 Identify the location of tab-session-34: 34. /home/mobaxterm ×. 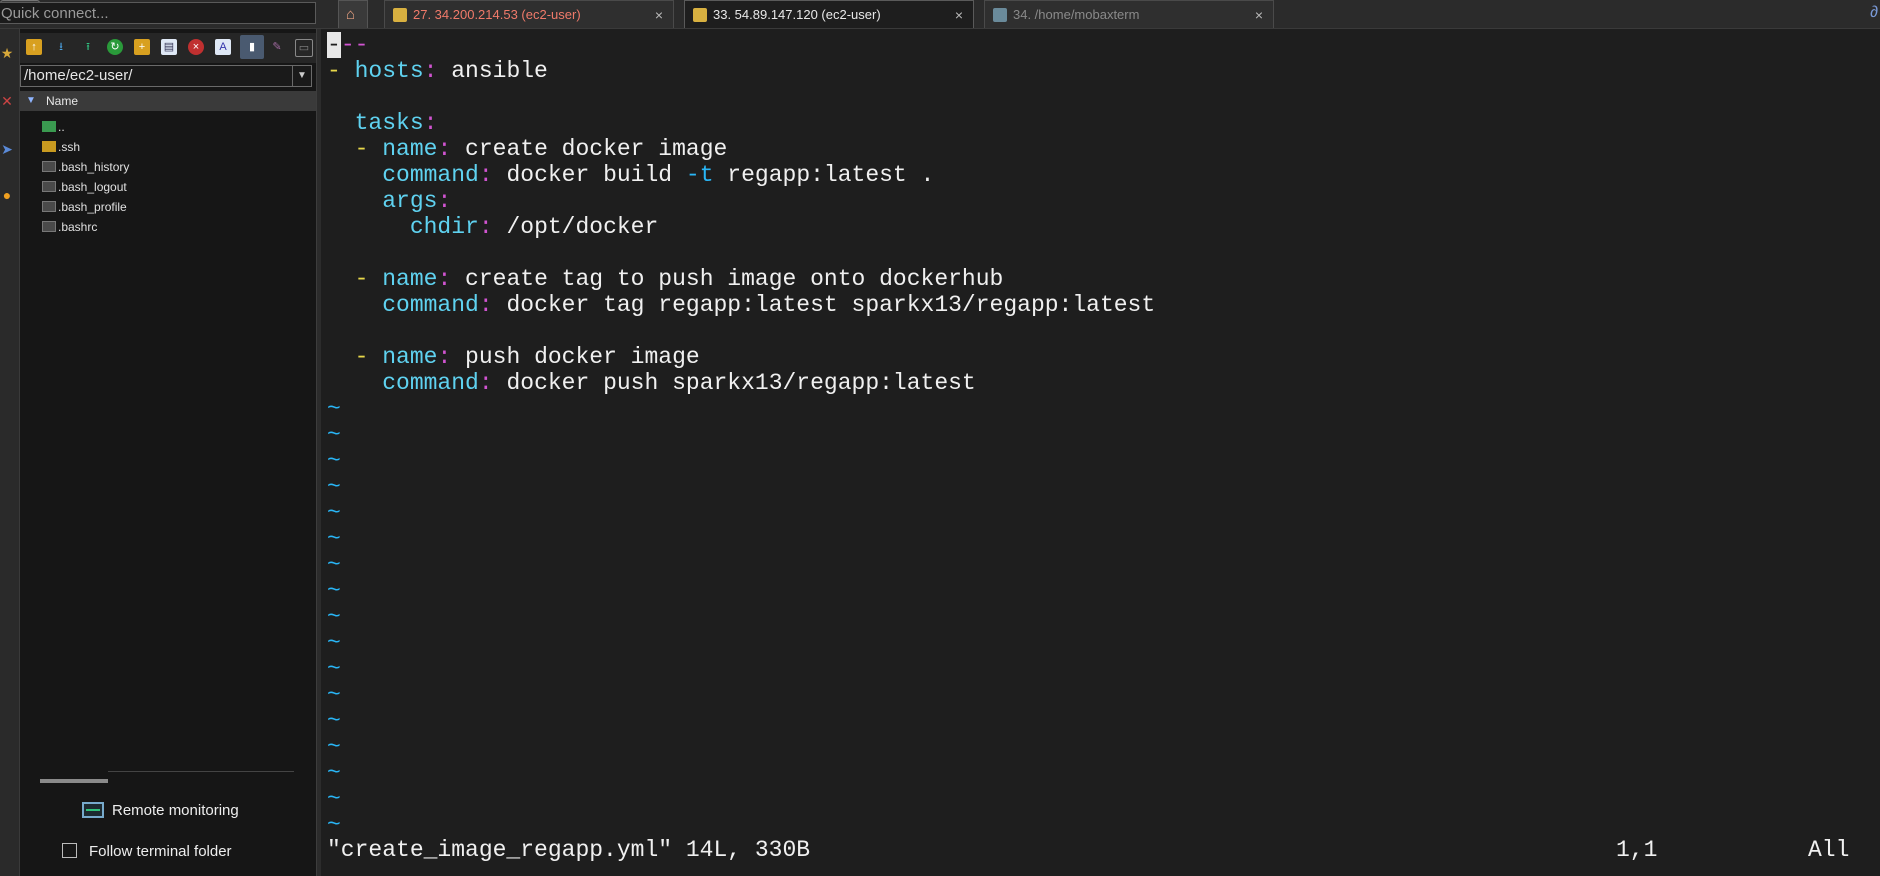
(1129, 14).